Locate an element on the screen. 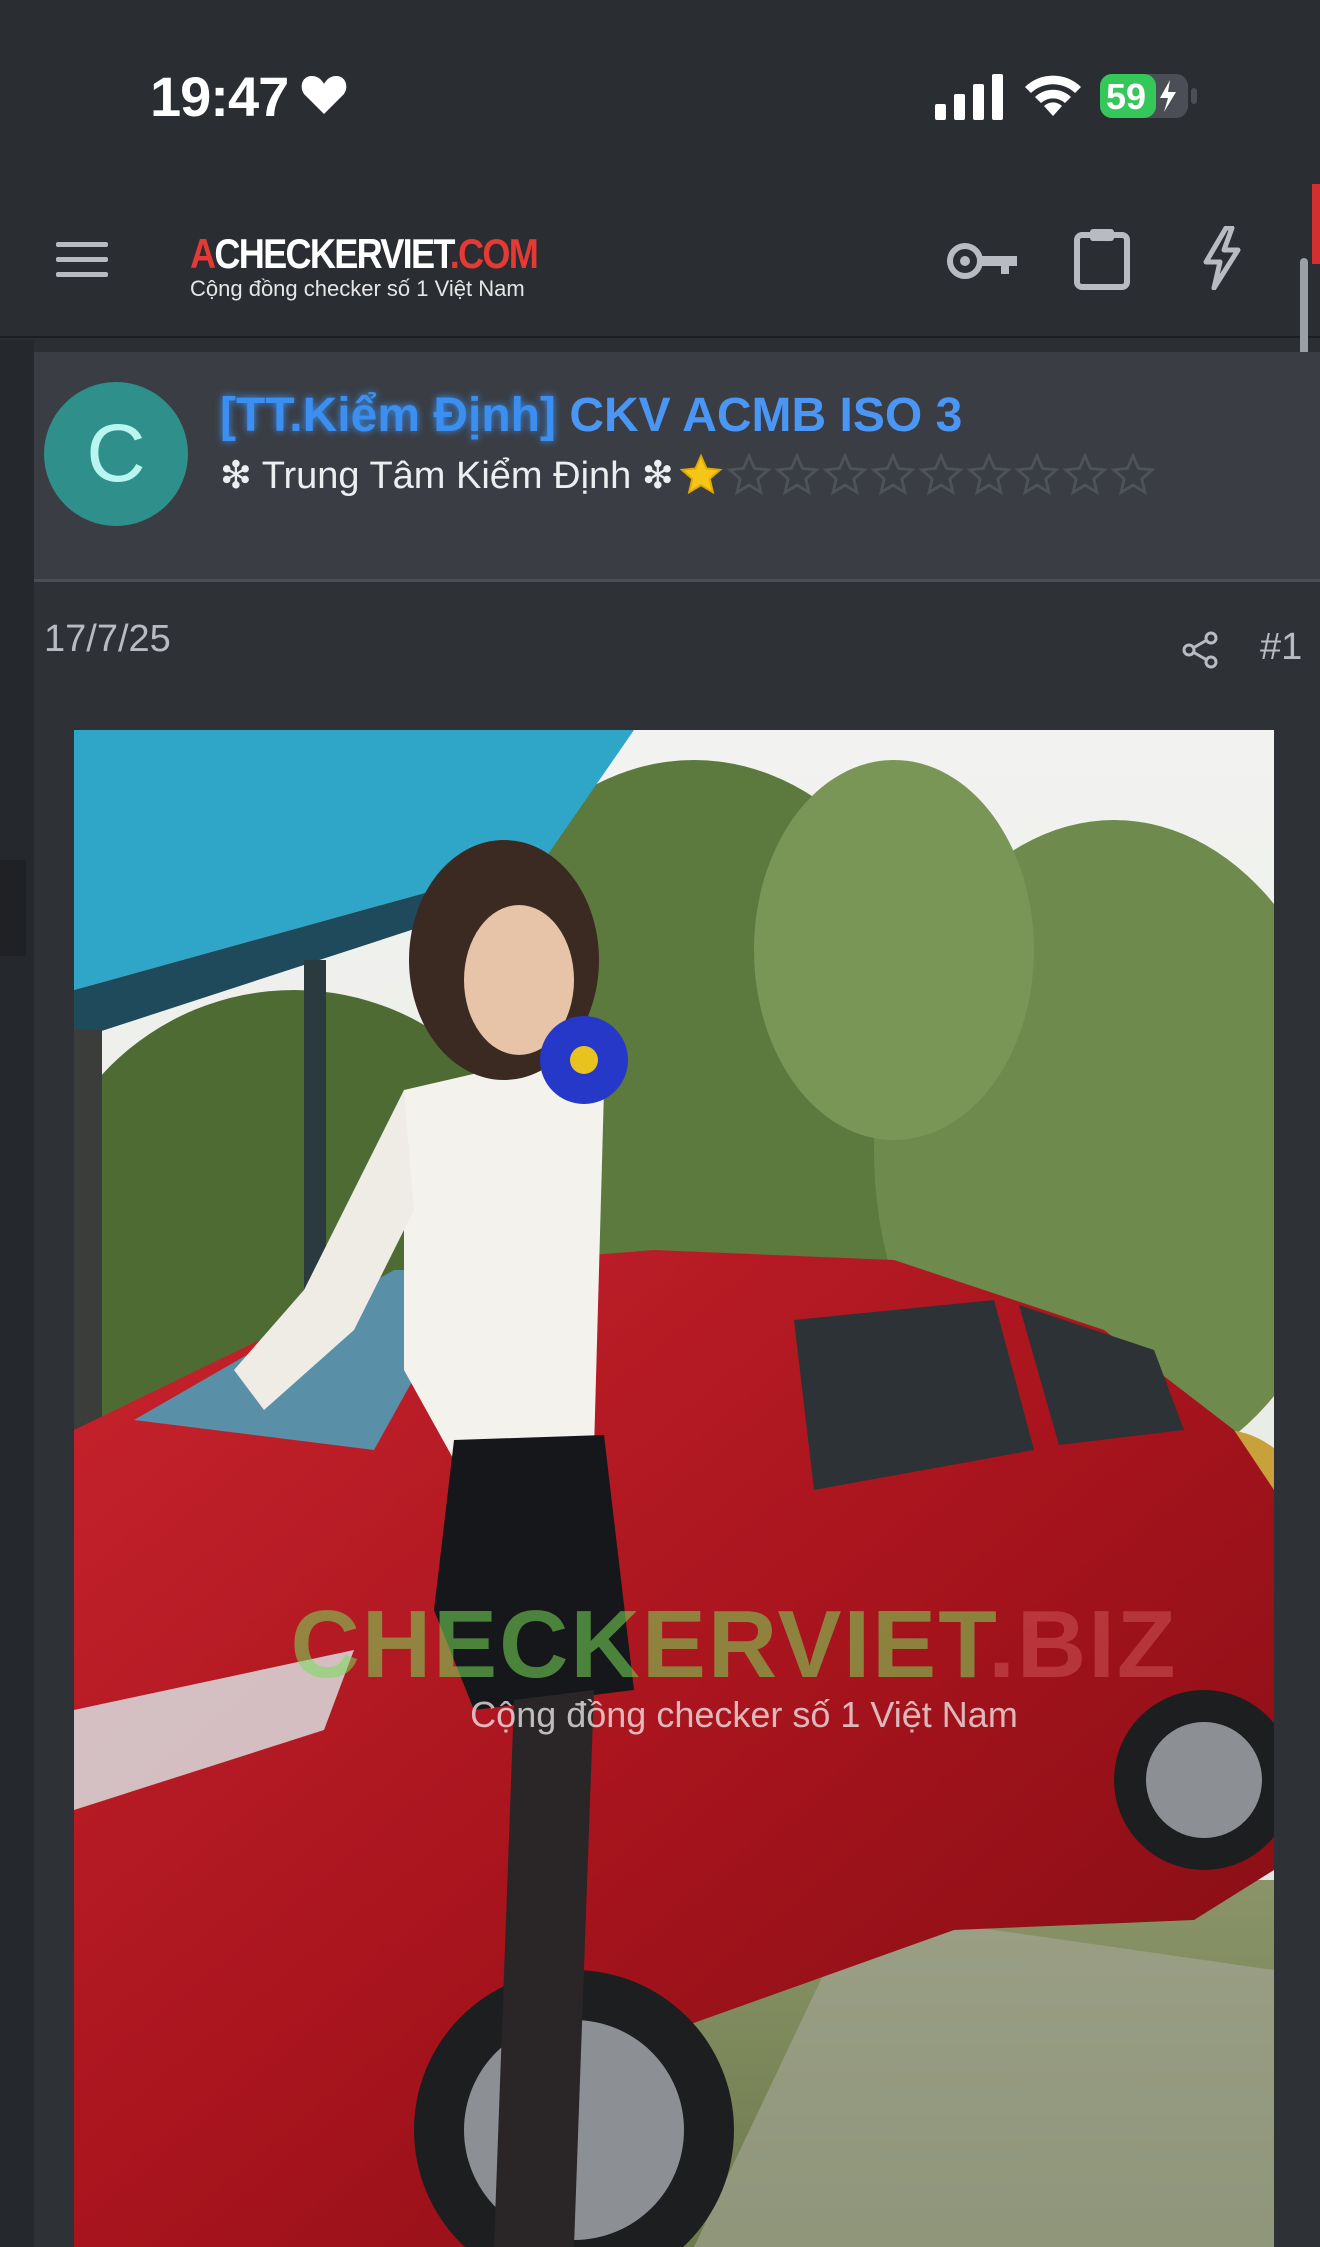  menu-icon is located at coordinates (82, 260).